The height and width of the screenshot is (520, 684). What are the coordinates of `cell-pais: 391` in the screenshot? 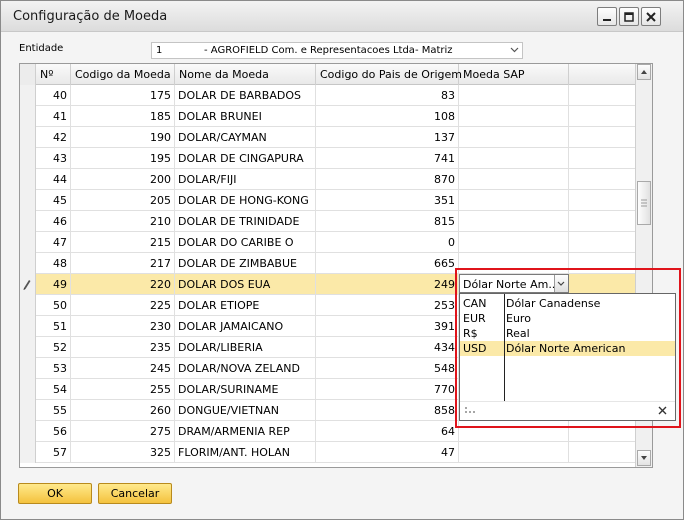 It's located at (387, 326).